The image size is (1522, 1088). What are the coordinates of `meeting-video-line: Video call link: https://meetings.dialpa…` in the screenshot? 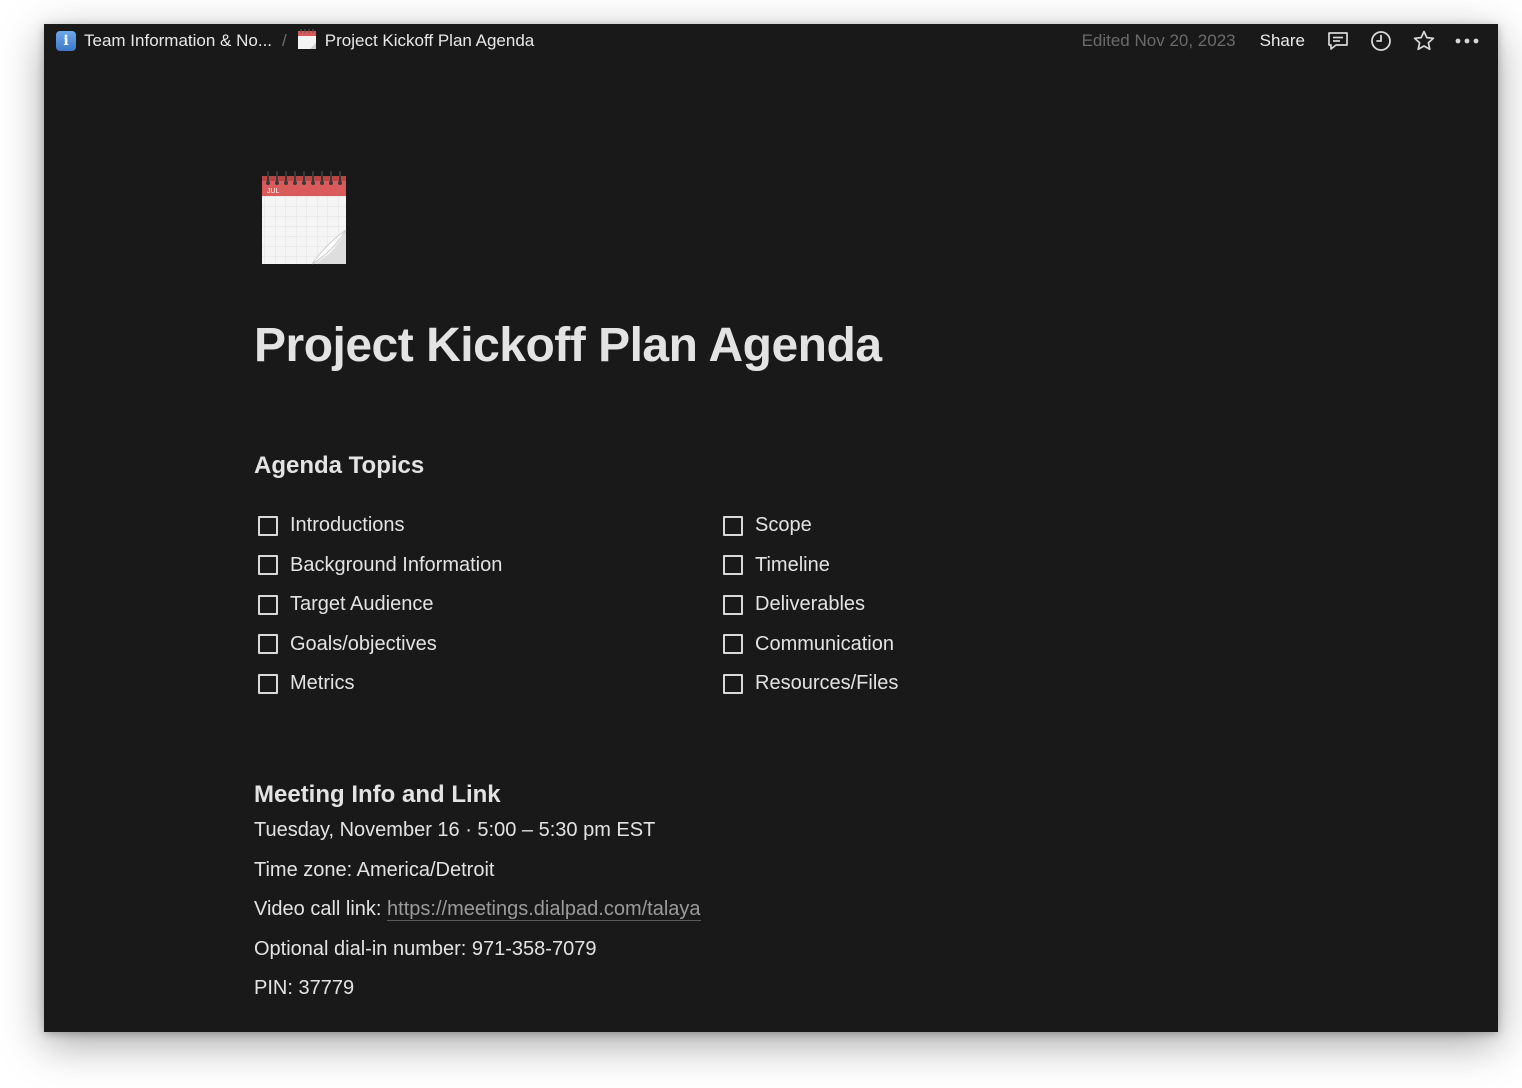 It's located at (477, 916).